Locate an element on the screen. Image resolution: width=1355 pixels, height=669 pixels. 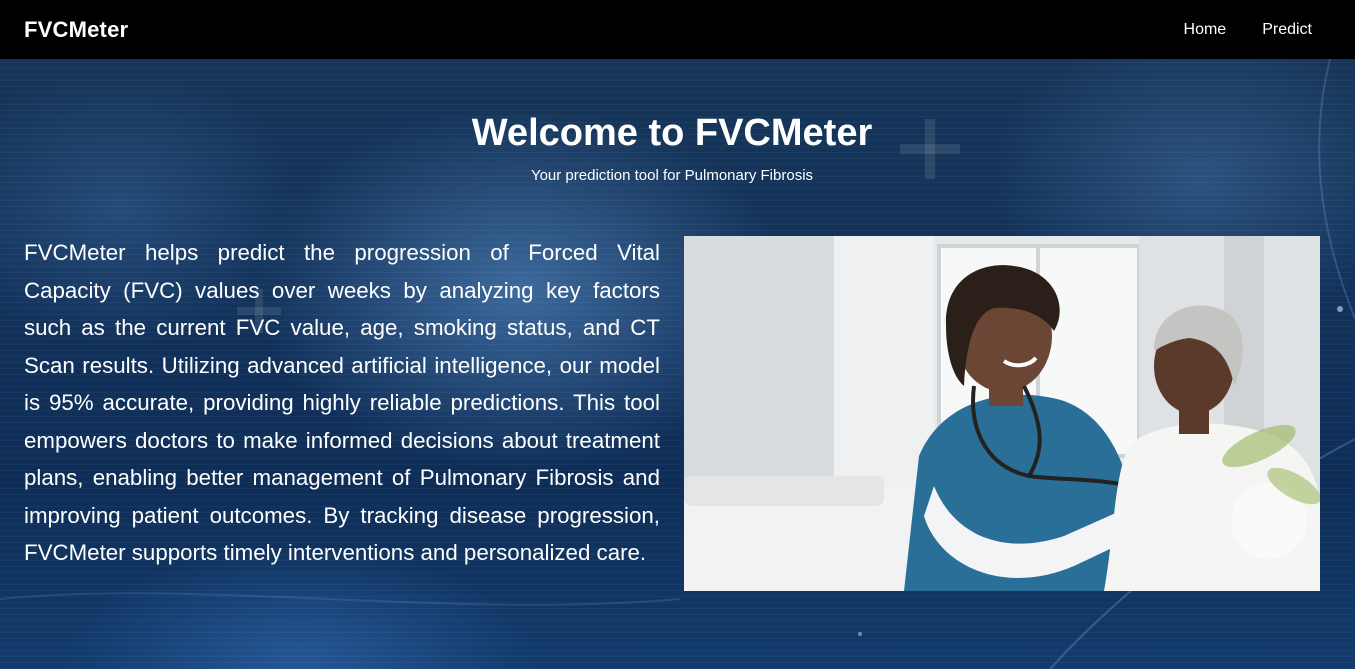
hero-title: Welcome to FVCMeter is located at coordinates (672, 133).